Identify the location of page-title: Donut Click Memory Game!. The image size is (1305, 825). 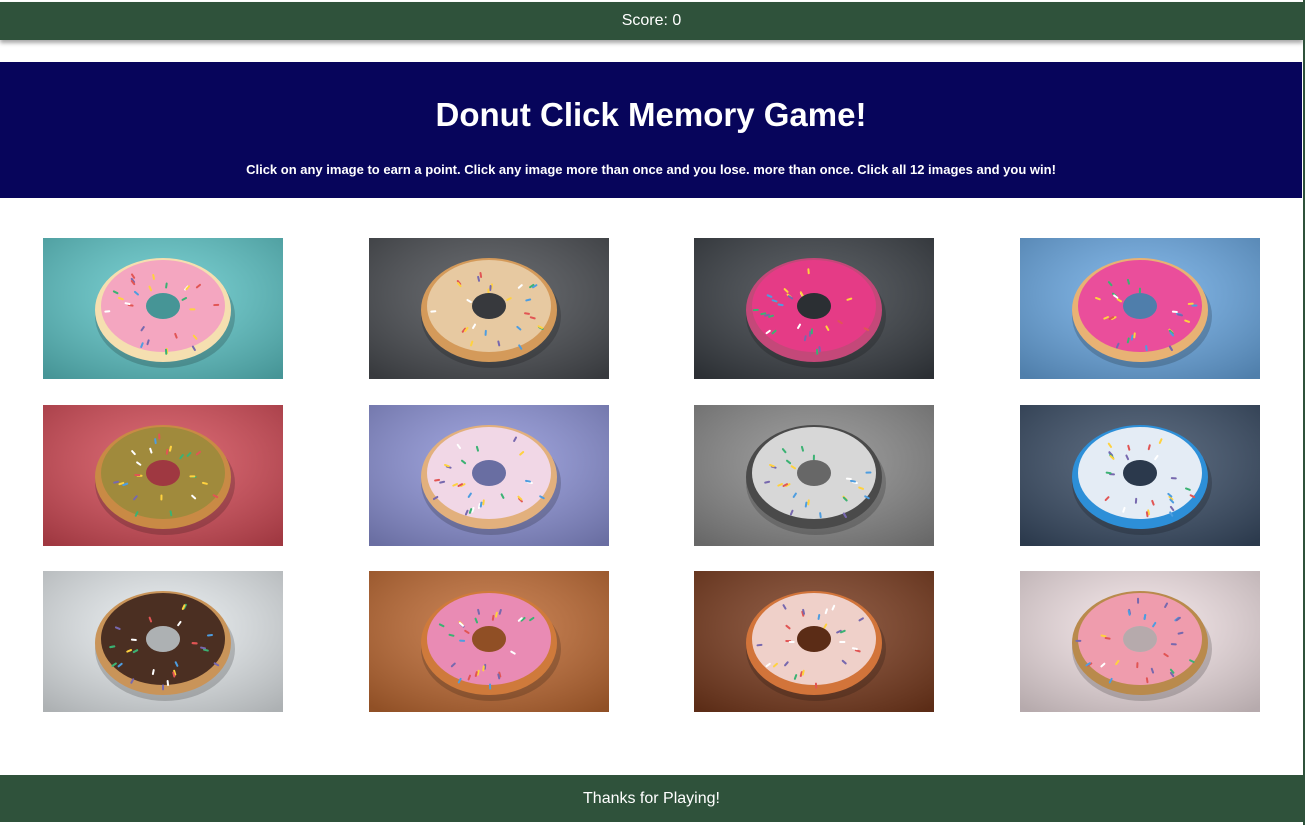
(651, 114).